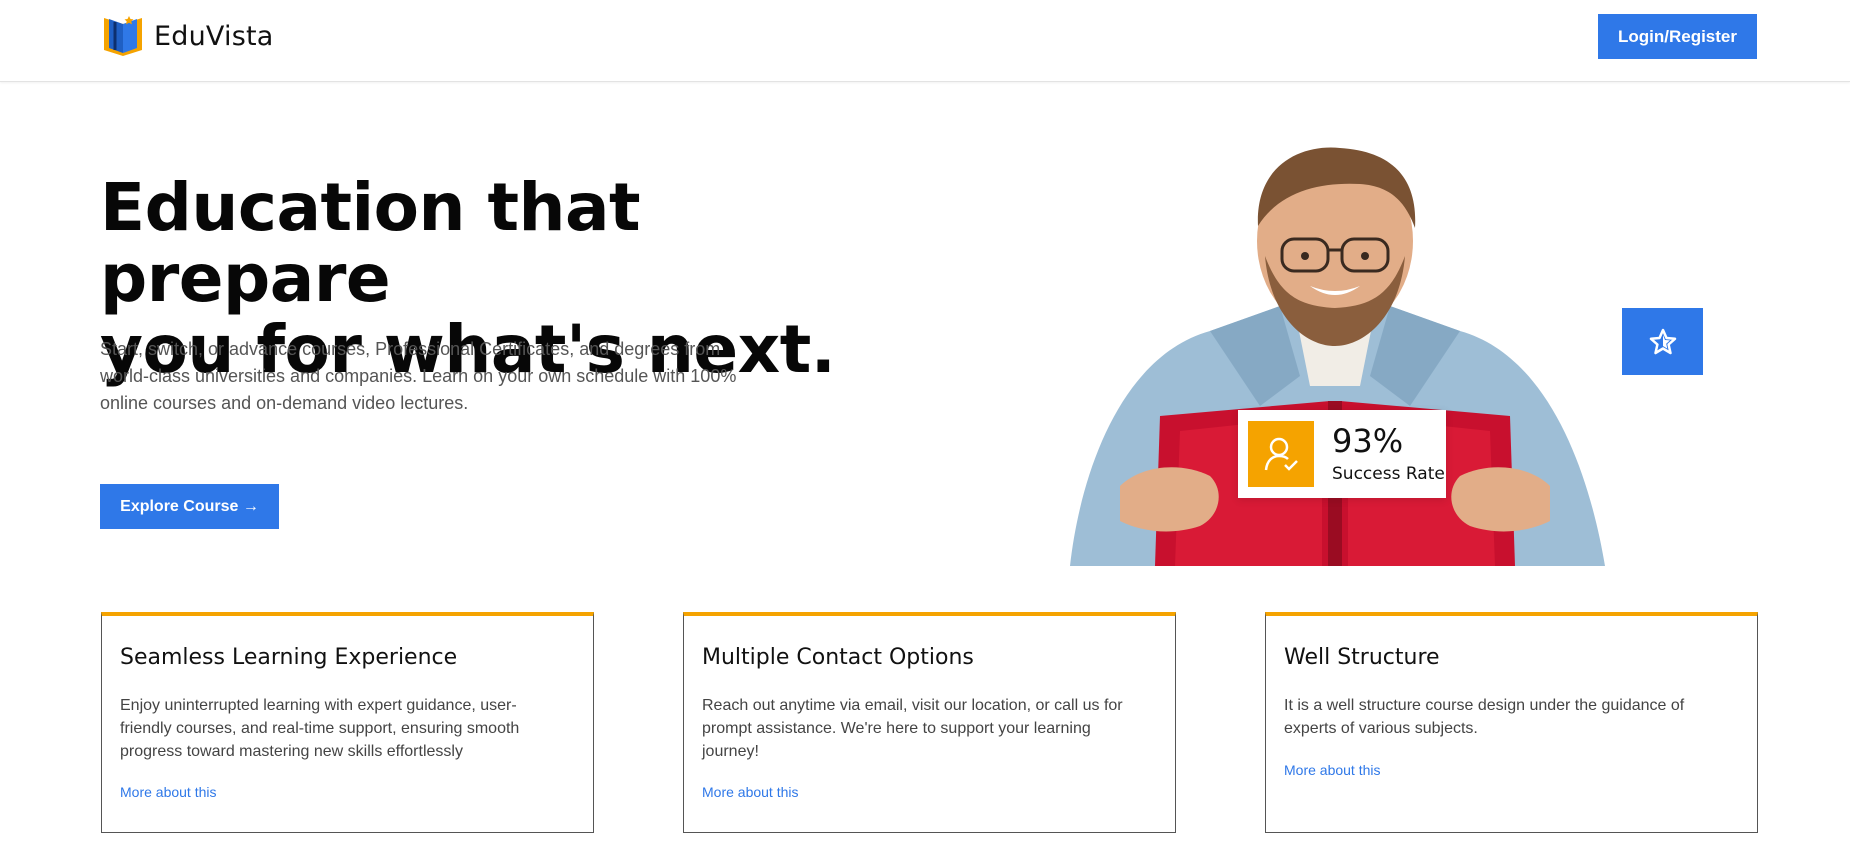 The height and width of the screenshot is (857, 1850). Describe the element at coordinates (1368, 441) in the screenshot. I see `success-rate-value: 93%` at that location.